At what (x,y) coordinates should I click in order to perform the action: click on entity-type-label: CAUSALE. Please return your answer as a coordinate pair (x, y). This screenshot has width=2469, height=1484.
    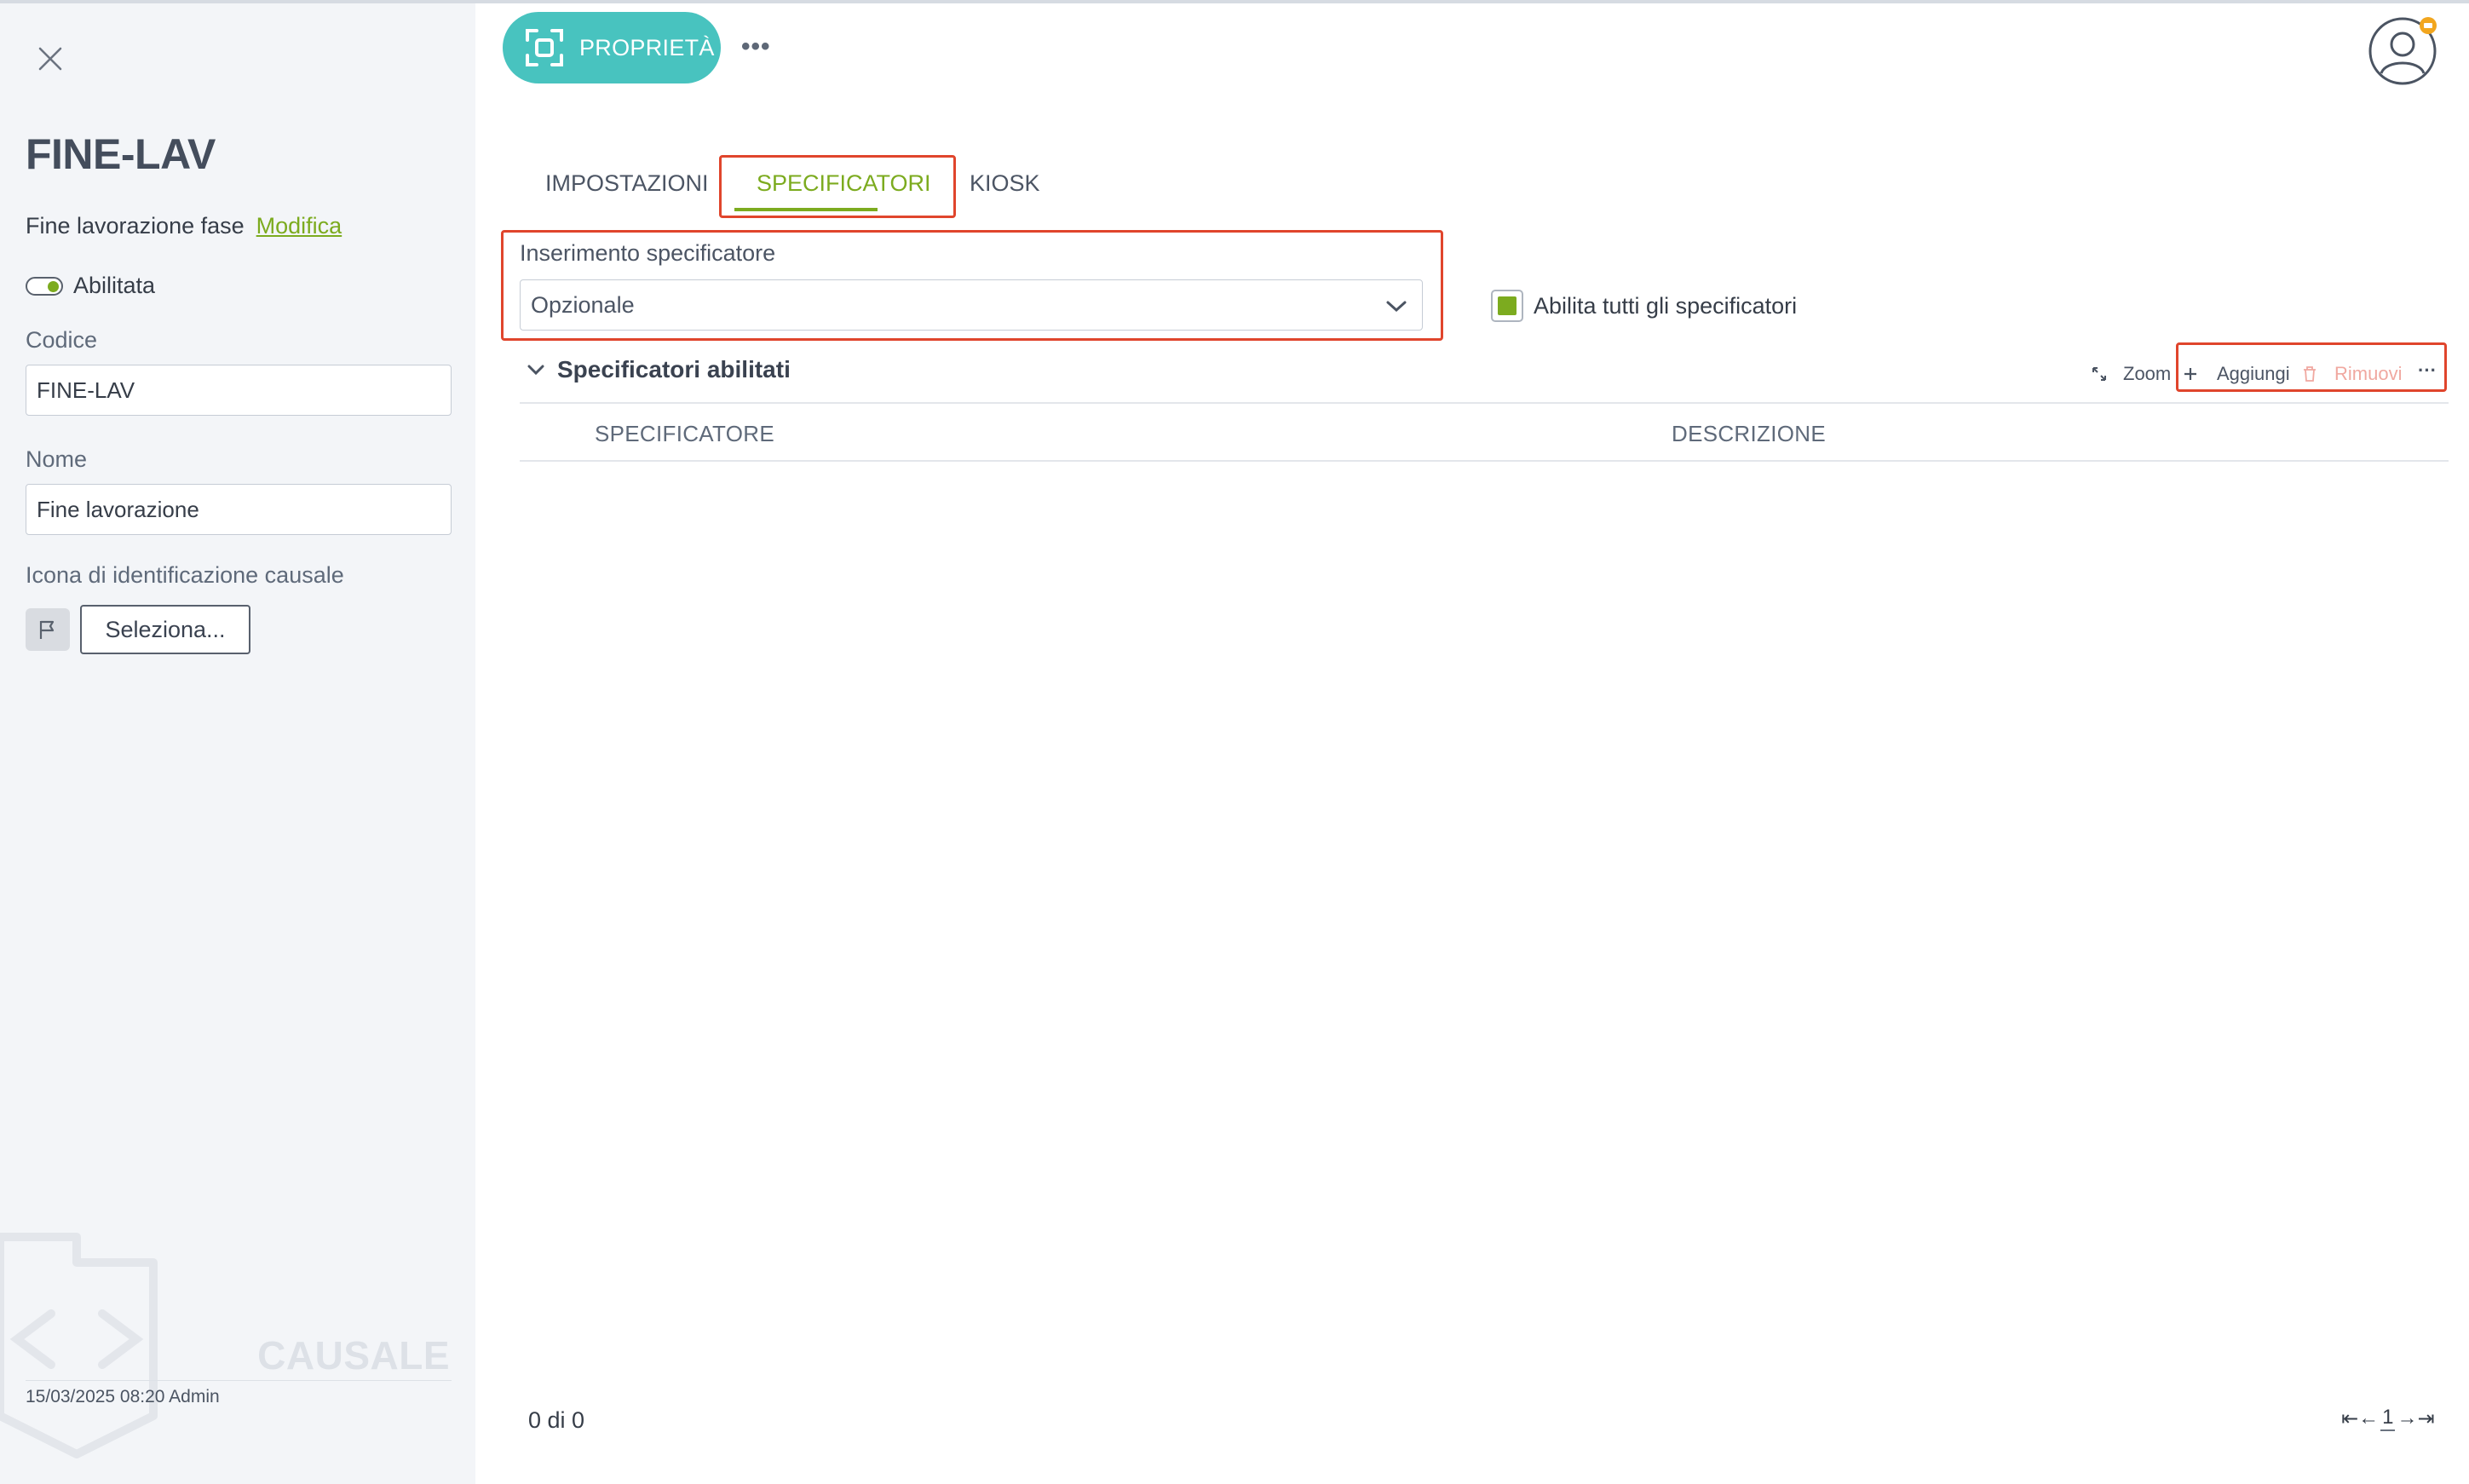
    Looking at the image, I should click on (353, 1355).